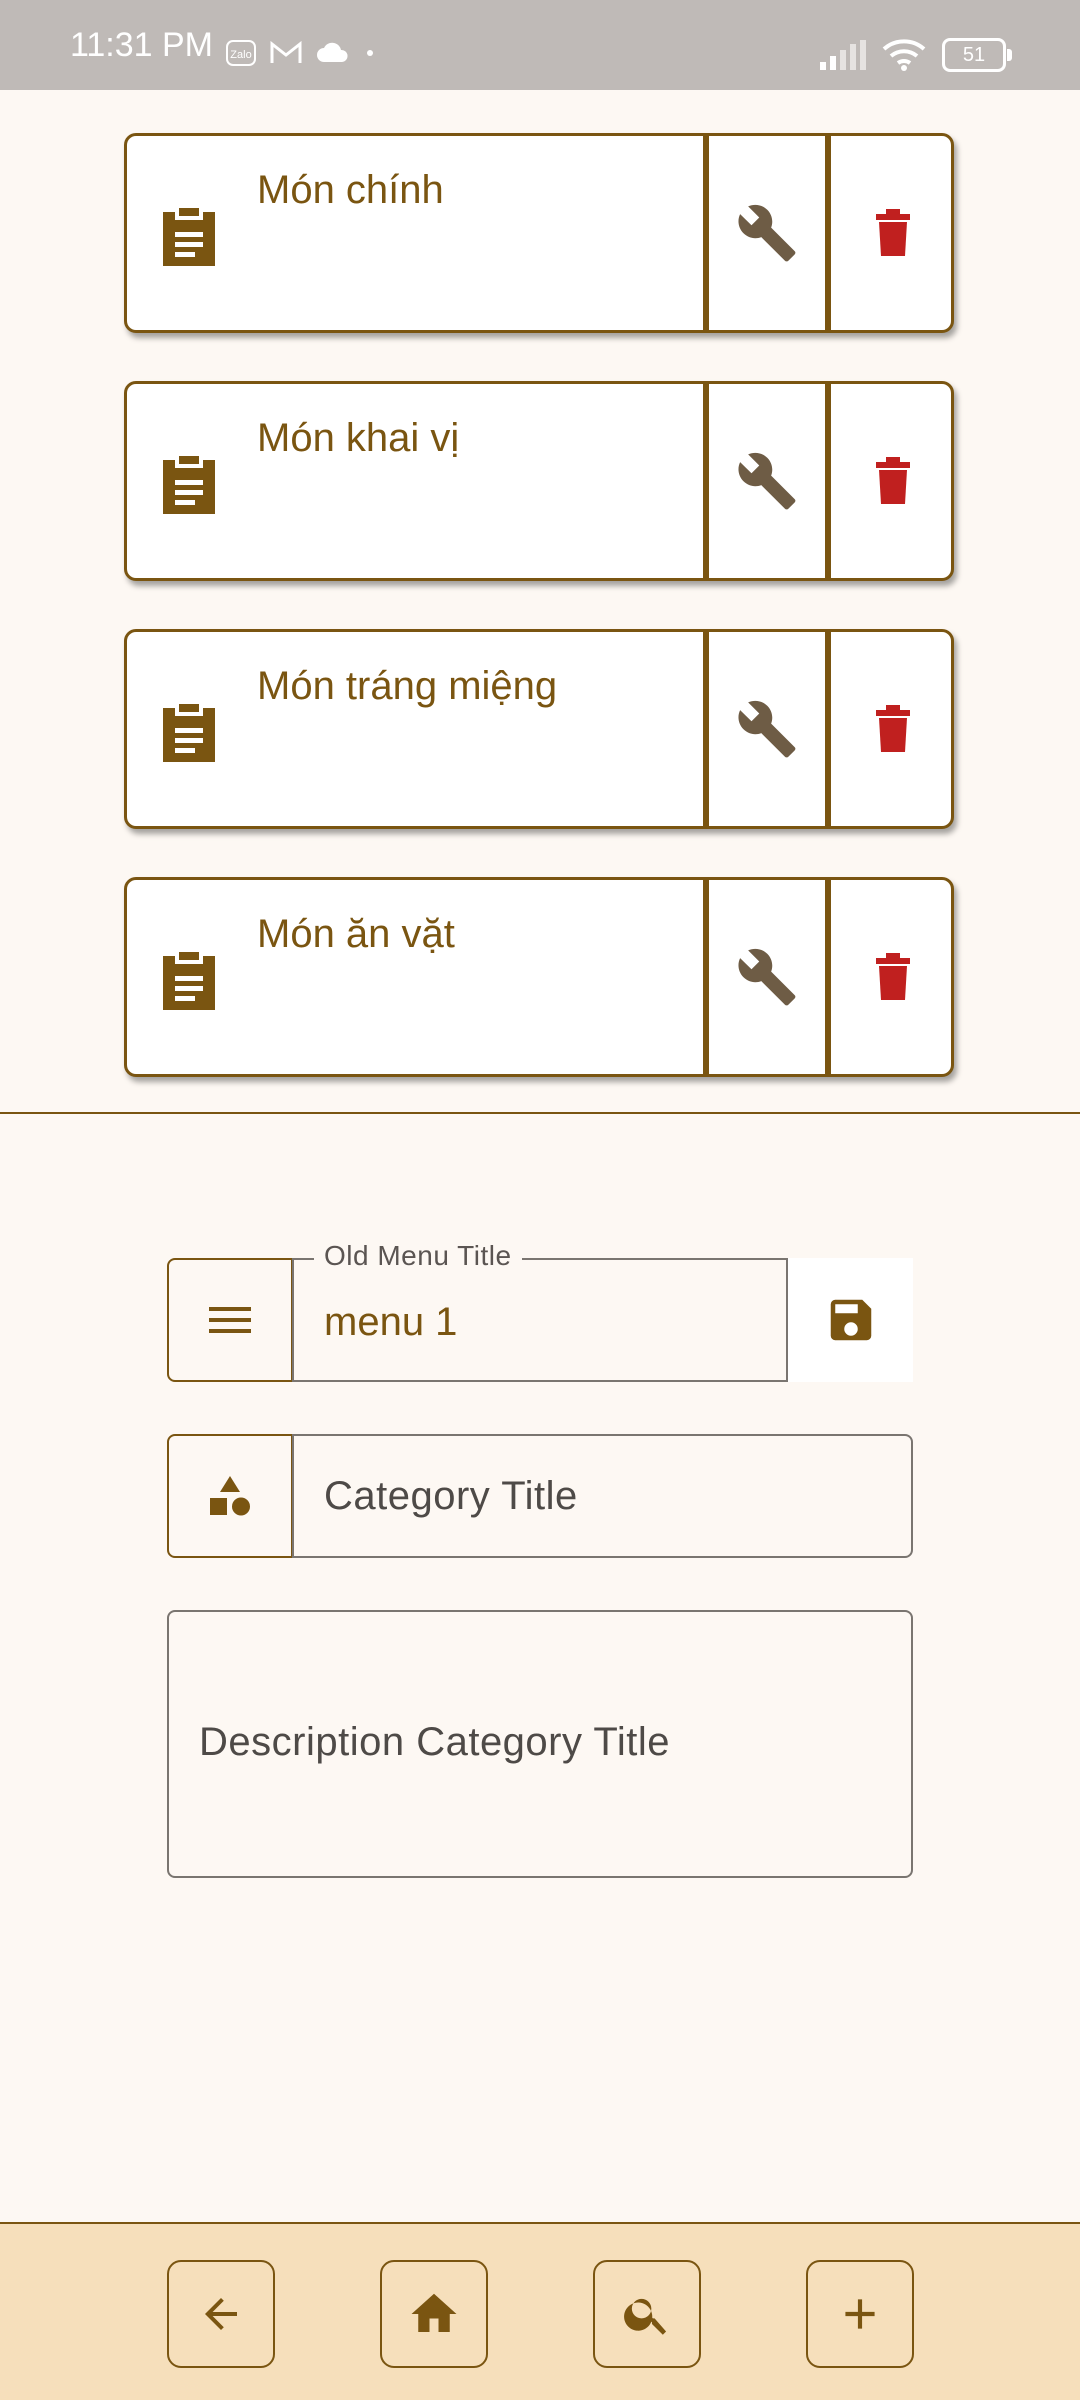 The height and width of the screenshot is (2400, 1080). I want to click on category-title-field: Category Title, so click(540, 1496).